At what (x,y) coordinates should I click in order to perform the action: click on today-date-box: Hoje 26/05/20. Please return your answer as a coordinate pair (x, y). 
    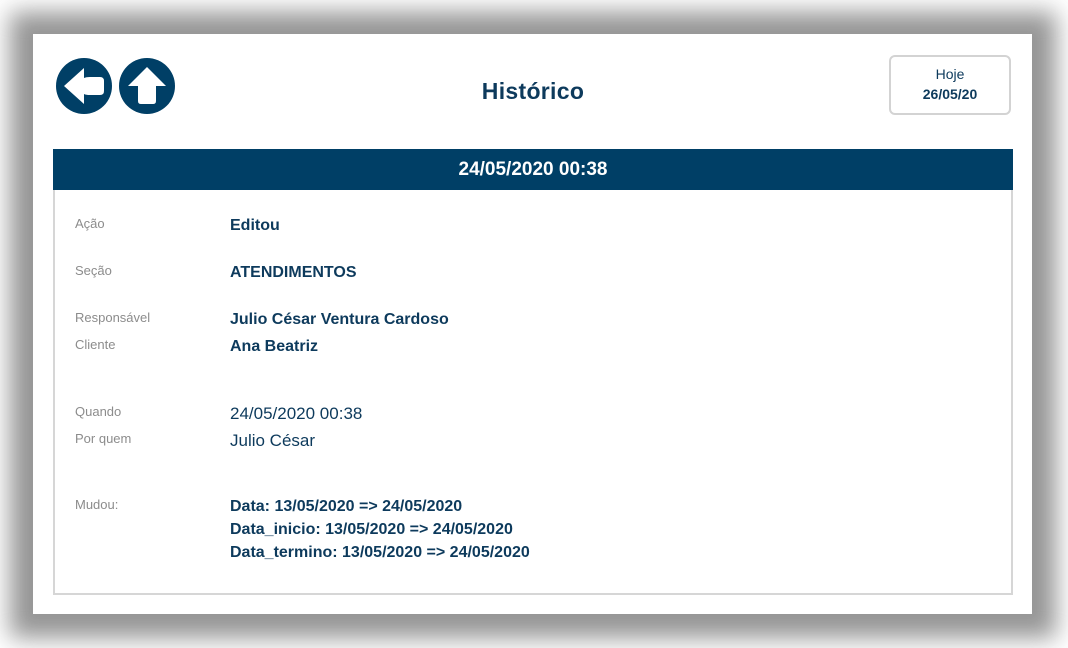
    Looking at the image, I should click on (950, 85).